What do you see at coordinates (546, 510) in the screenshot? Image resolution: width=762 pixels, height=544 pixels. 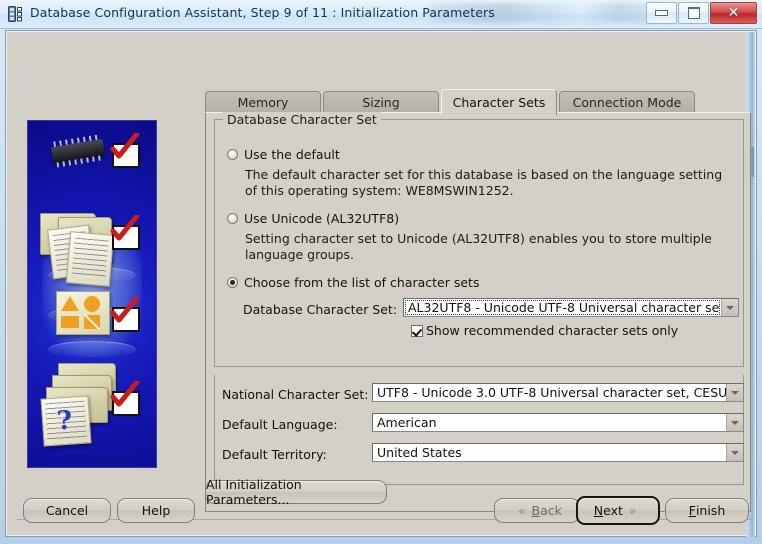 I see `back-label: Back` at bounding box center [546, 510].